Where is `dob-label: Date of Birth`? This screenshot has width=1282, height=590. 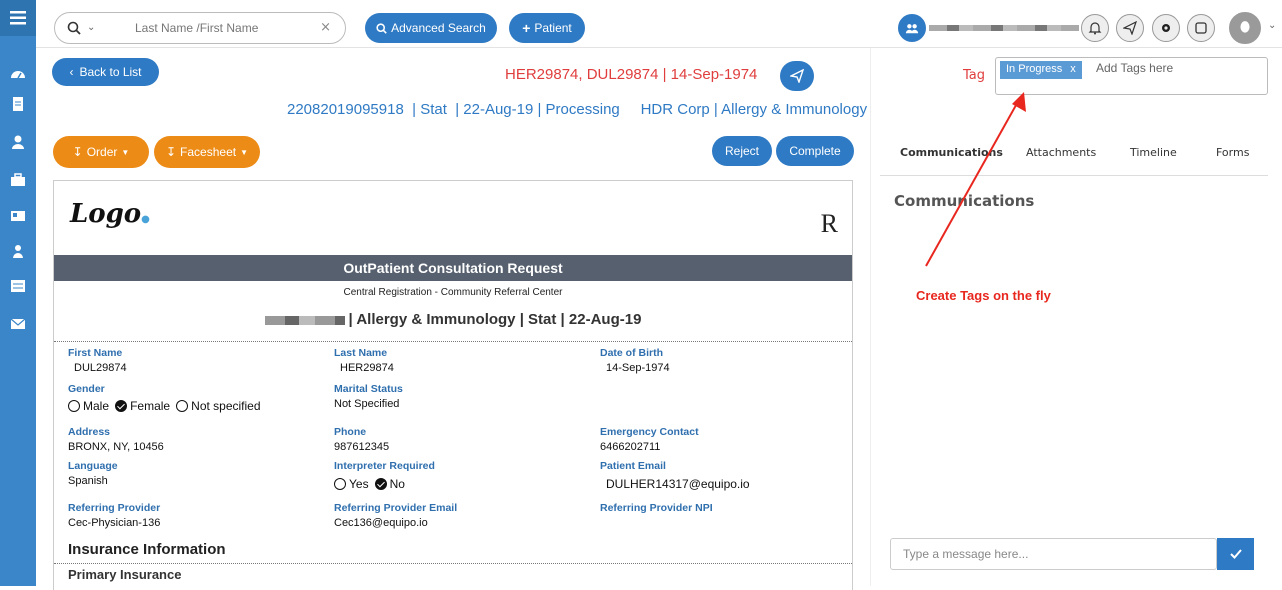
dob-label: Date of Birth is located at coordinates (631, 353).